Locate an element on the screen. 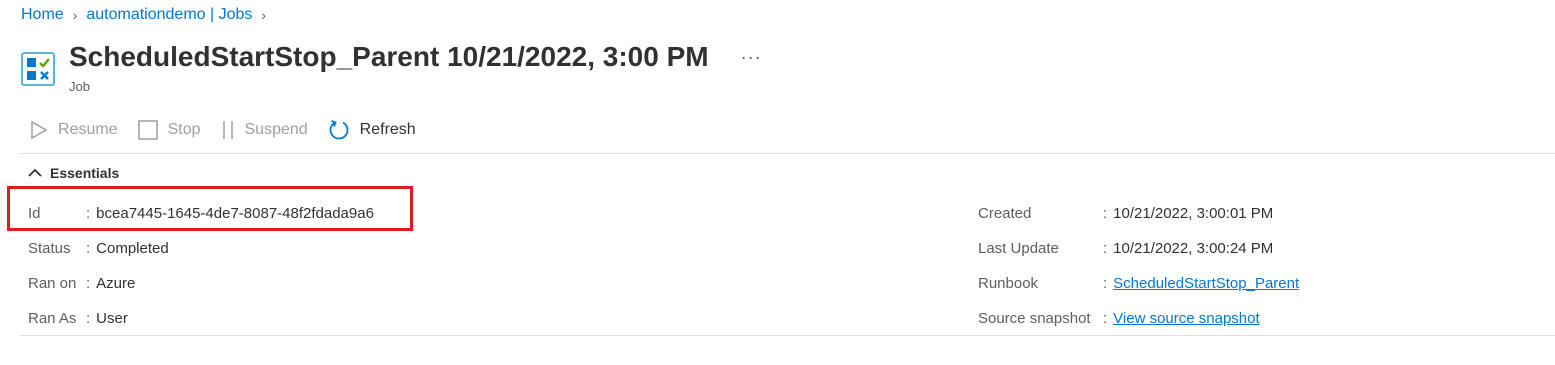 The width and height of the screenshot is (1555, 365). essentials-row-ran-as: Ran As : User is located at coordinates (78, 318).